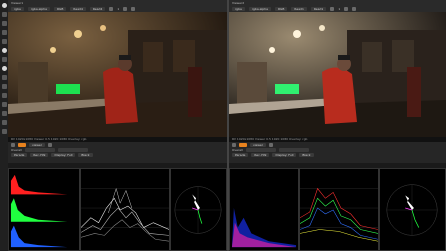 The width and height of the screenshot is (446, 251). What do you see at coordinates (4, 5) in the screenshot?
I see `pointer-icon` at bounding box center [4, 5].